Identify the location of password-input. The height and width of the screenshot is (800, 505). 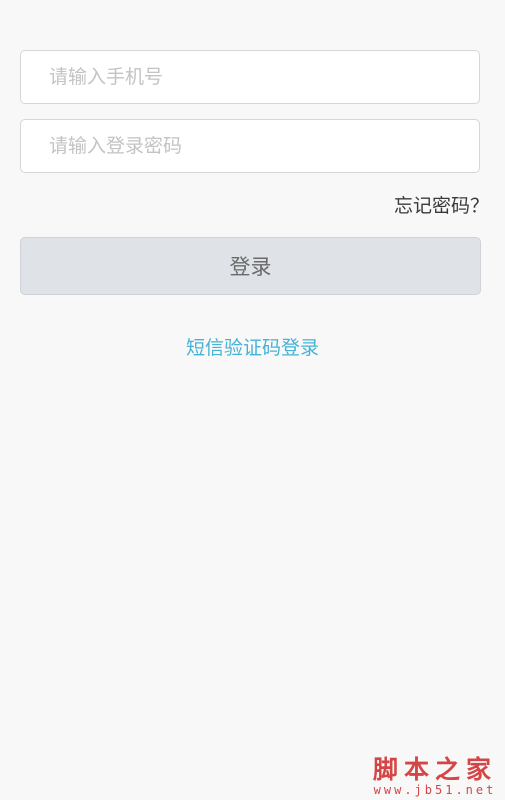
(250, 146).